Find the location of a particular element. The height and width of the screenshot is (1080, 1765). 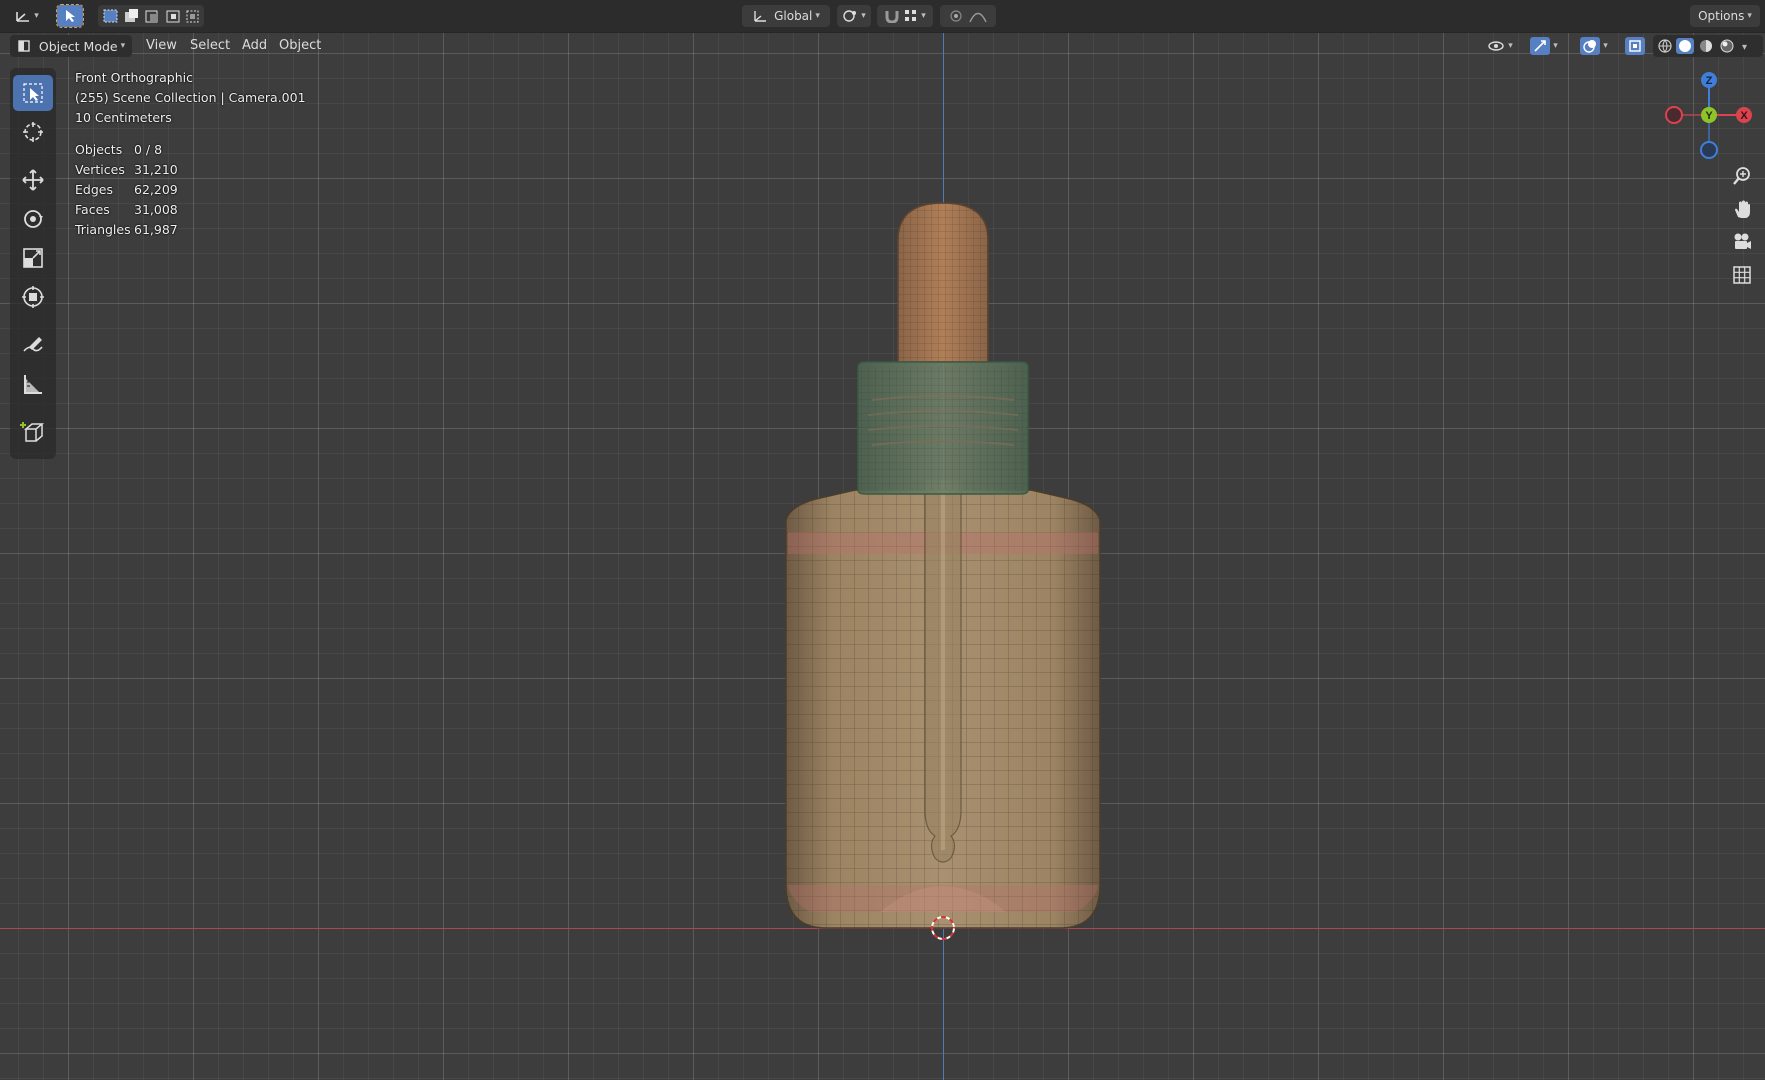

gizmo-y-axis: Y is located at coordinates (1709, 115).